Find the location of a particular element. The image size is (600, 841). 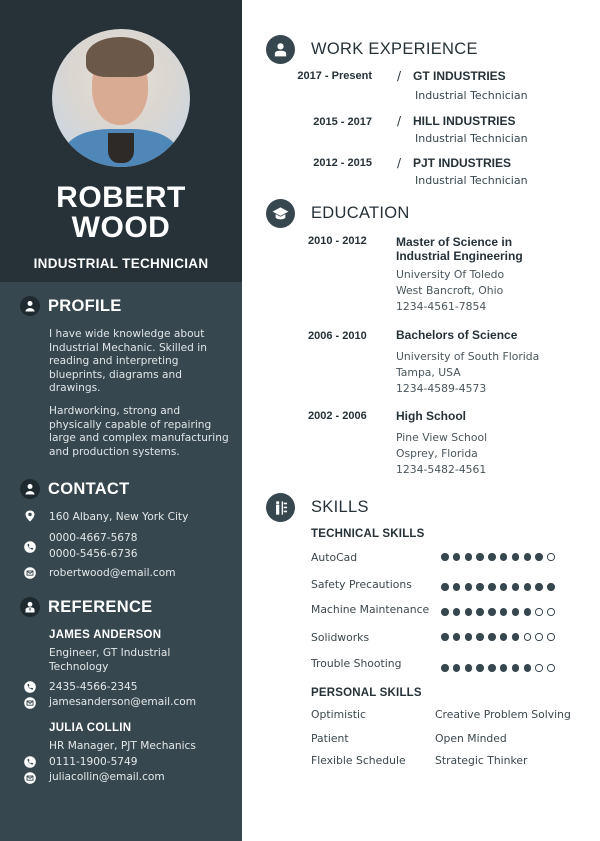

location-pin-icon is located at coordinates (30, 516).